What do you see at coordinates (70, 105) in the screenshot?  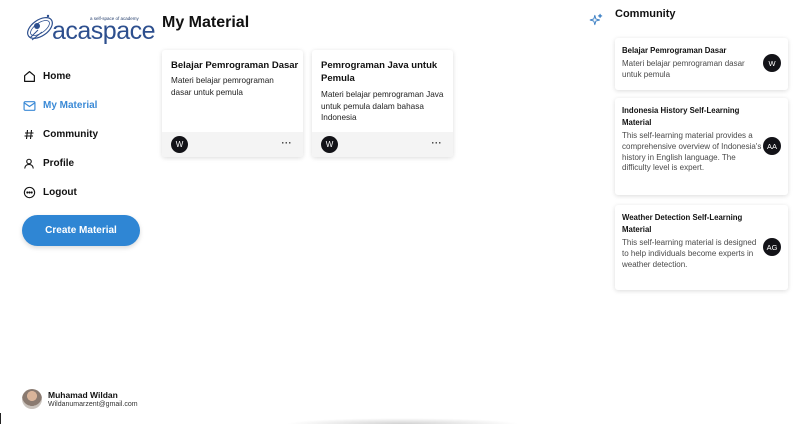 I see `nav-item-label: My Material` at bounding box center [70, 105].